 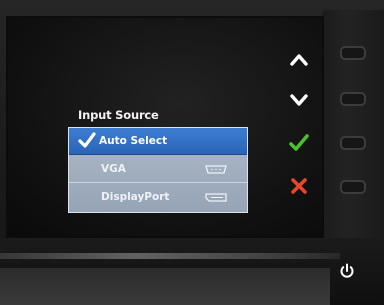 What do you see at coordinates (165, 286) in the screenshot?
I see `monitor-base` at bounding box center [165, 286].